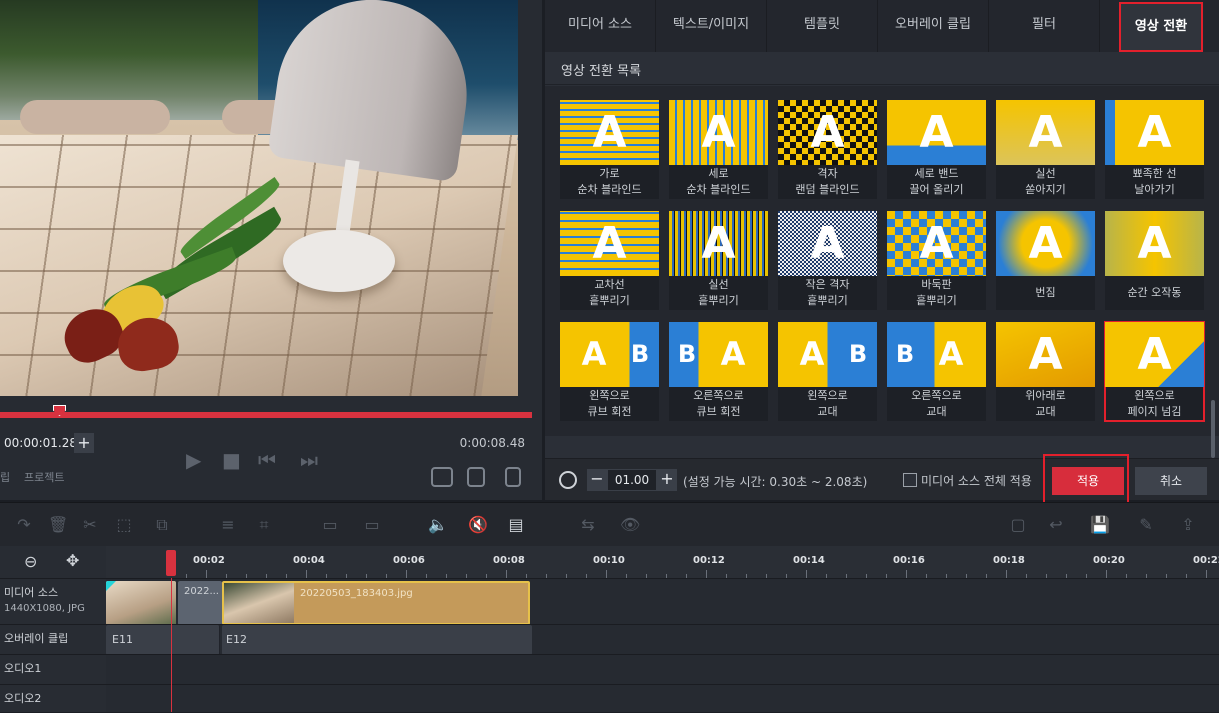  I want to click on transition-tile: A 작은 격자 흩뿌리기, so click(827, 260).